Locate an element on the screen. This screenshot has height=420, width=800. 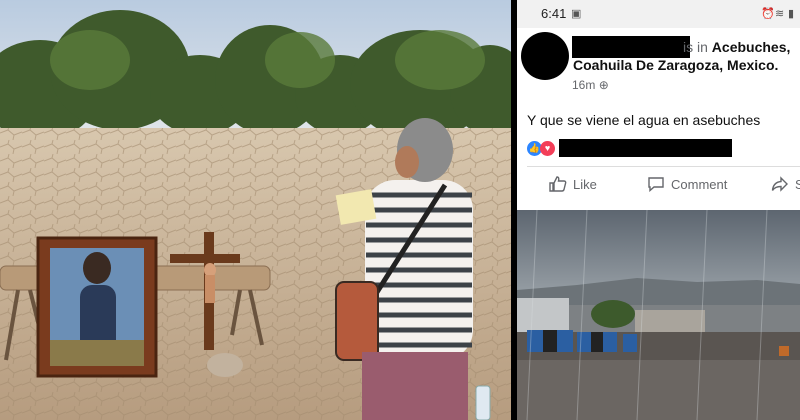
post-time: 16m is located at coordinates (583, 85).